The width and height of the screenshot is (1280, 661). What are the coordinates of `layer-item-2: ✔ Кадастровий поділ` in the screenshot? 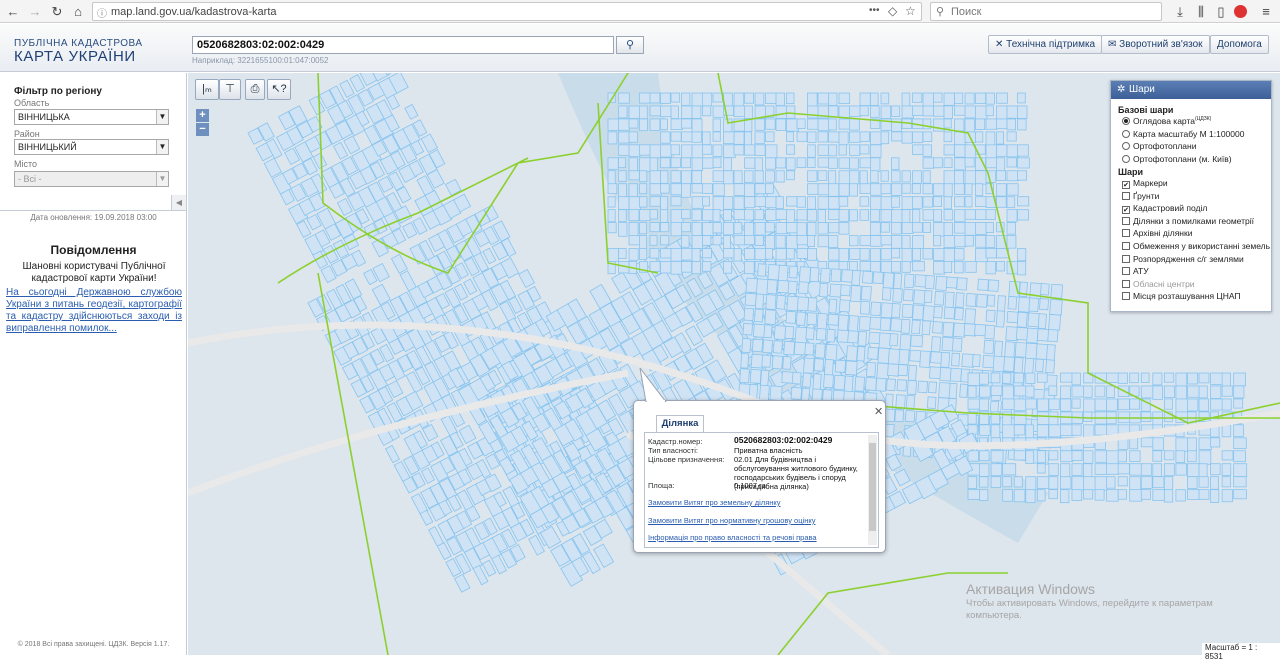 It's located at (1164, 209).